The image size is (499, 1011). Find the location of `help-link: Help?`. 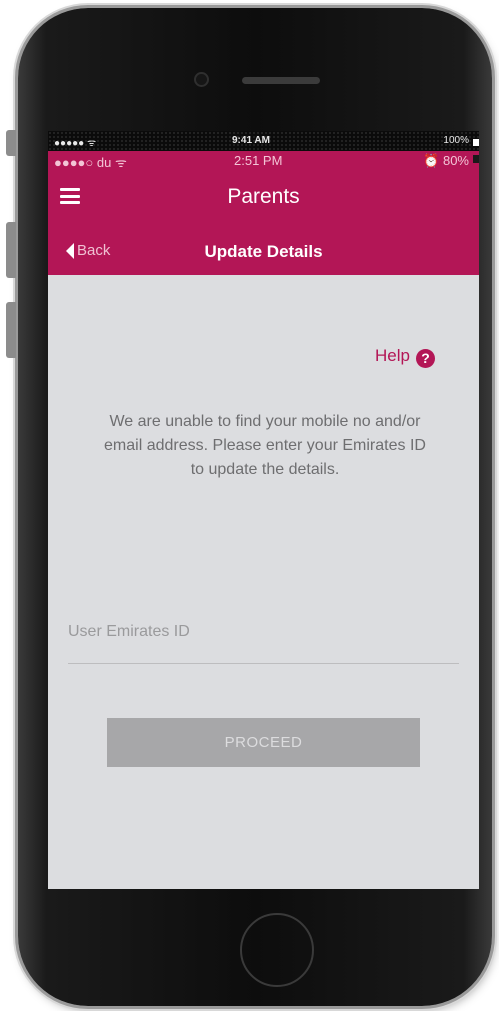

help-link: Help? is located at coordinates (405, 357).